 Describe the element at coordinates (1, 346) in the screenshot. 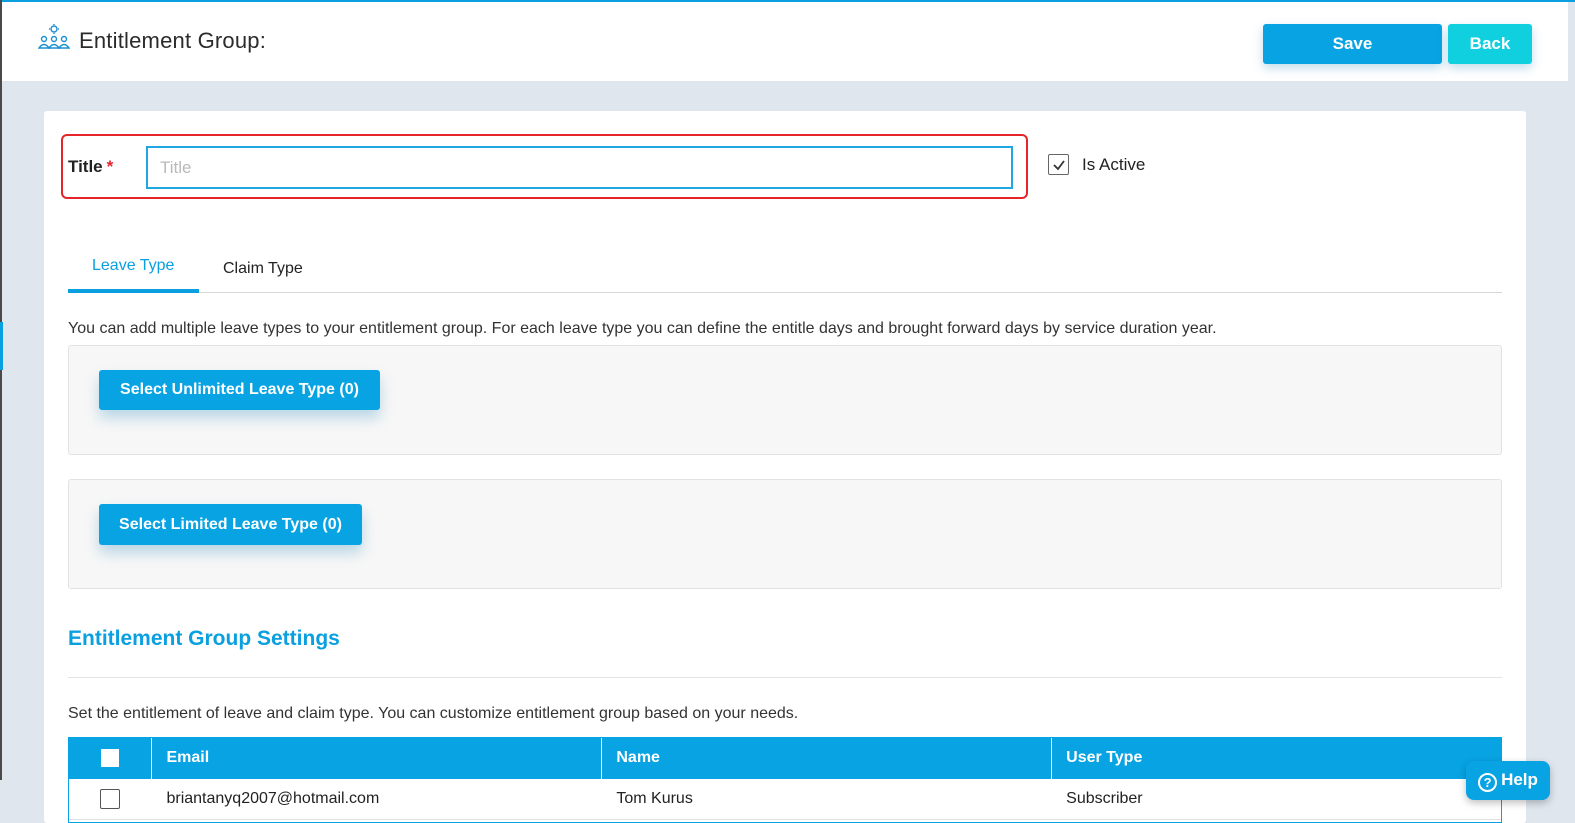

I see `left-sidebar-accent` at that location.